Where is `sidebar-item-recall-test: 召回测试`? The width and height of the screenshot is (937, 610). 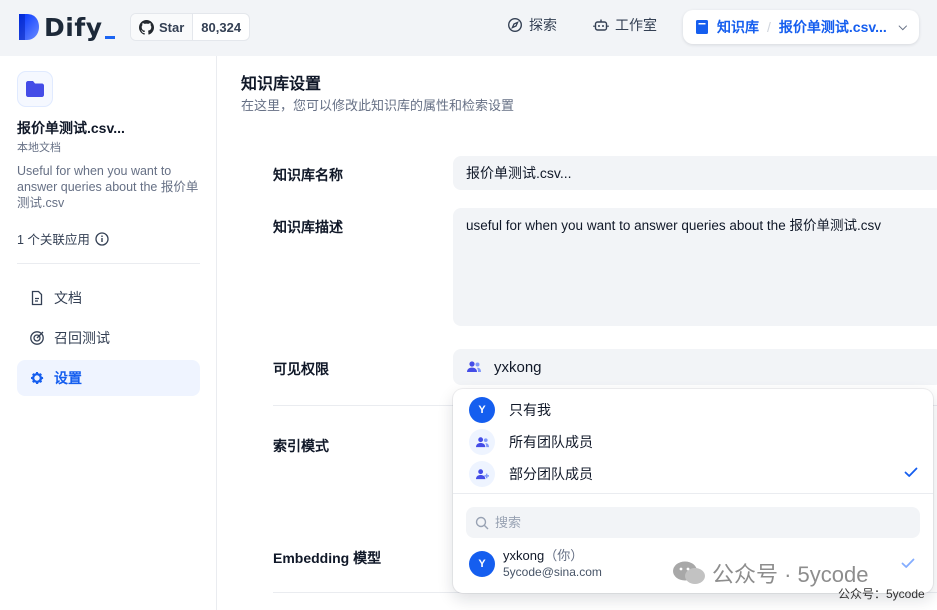 sidebar-item-recall-test: 召回测试 is located at coordinates (108, 338).